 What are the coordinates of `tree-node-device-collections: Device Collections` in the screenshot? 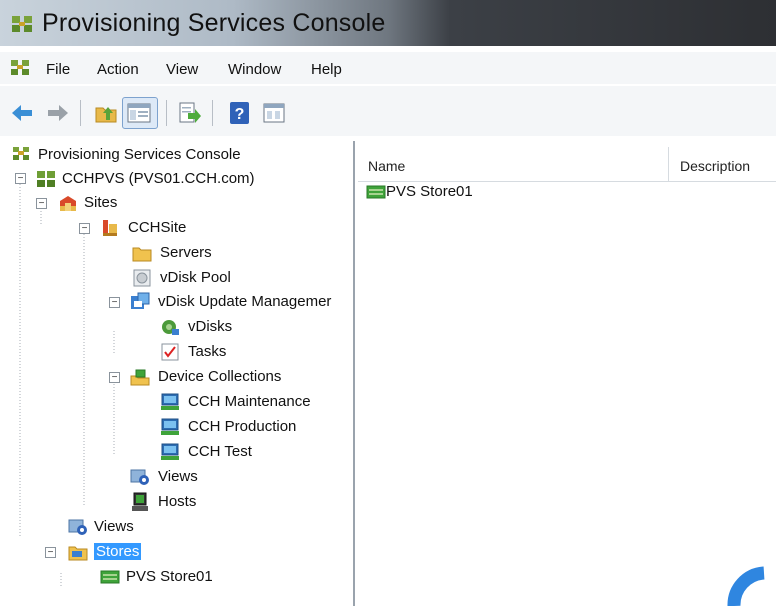 It's located at (240, 378).